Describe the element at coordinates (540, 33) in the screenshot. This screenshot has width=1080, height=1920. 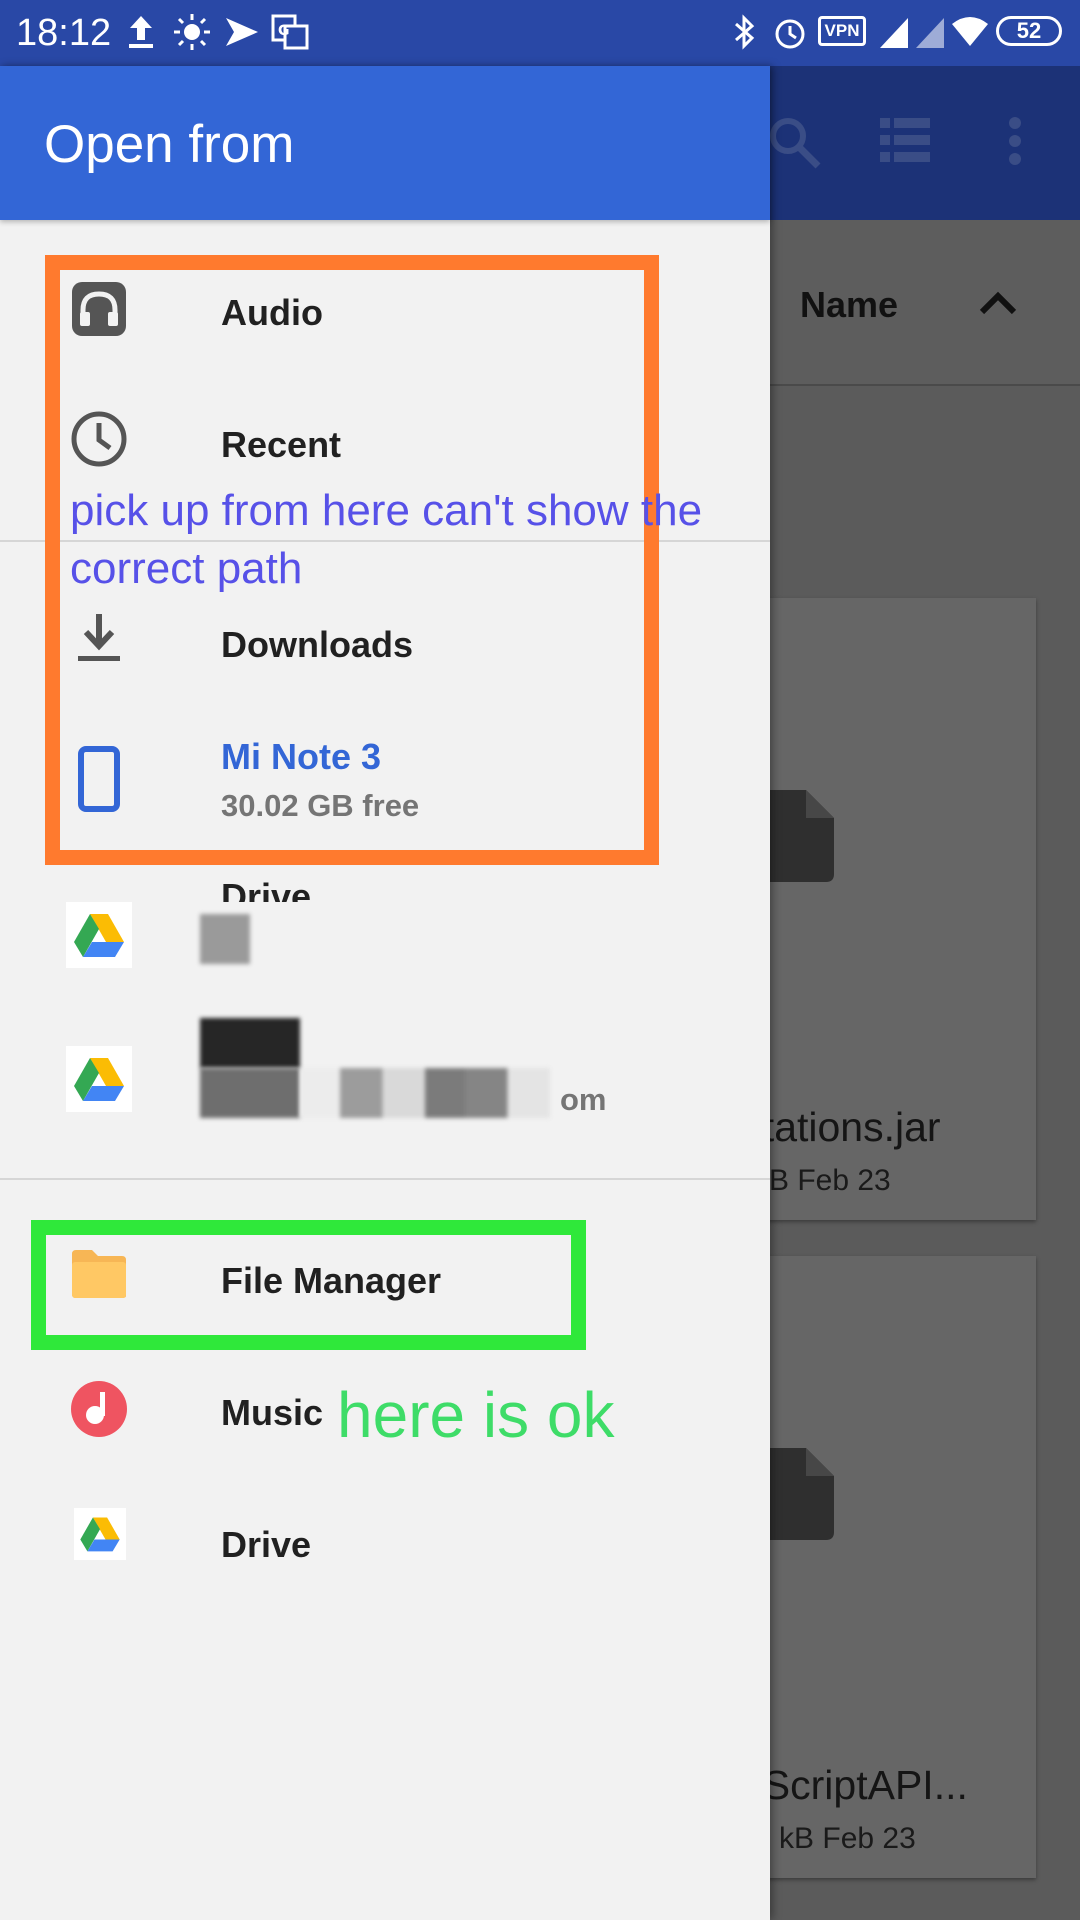
I see `status-bar: 18:12 G VPN 52` at that location.